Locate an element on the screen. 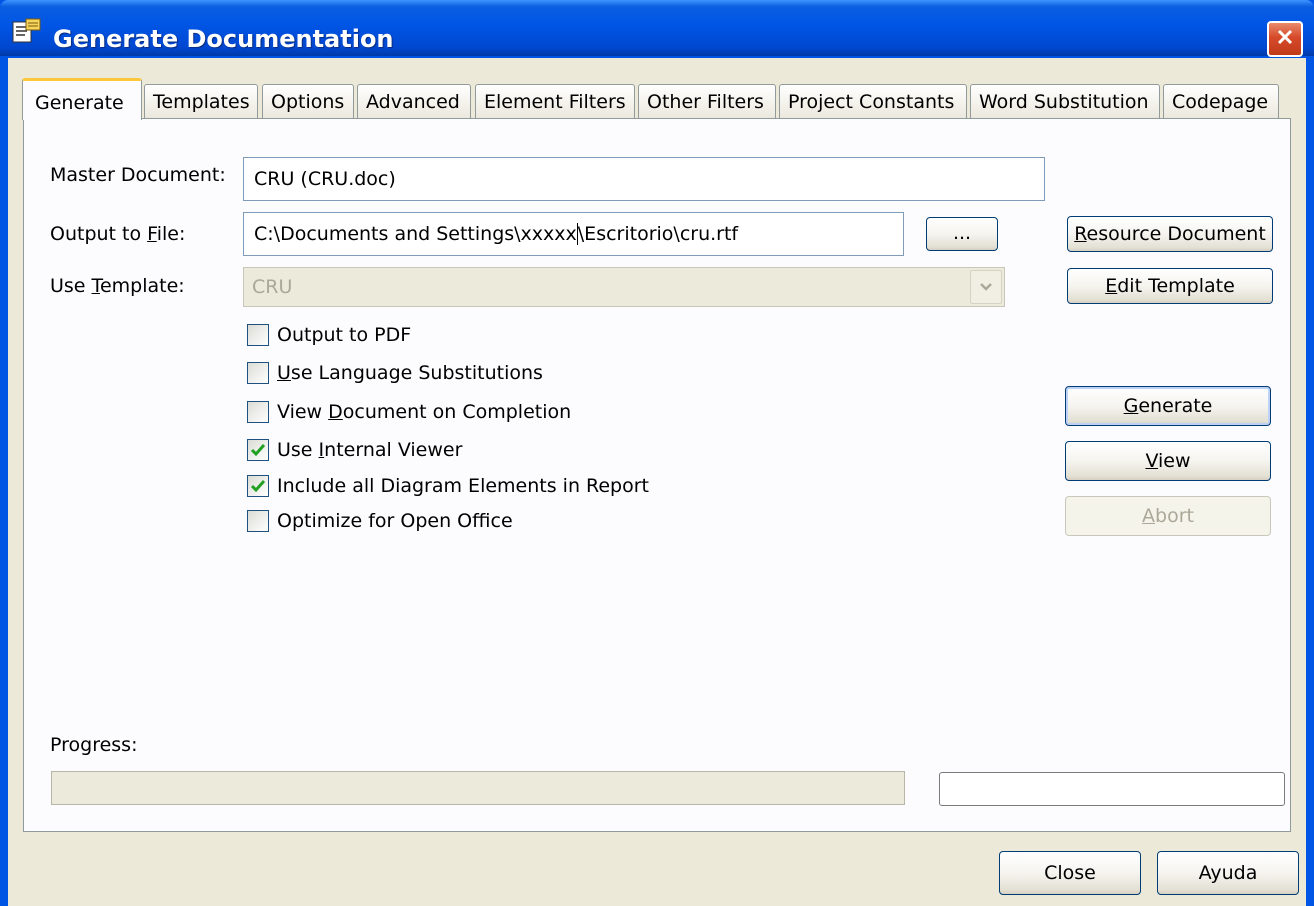 This screenshot has width=1314, height=906. master-document-field: CRU (CRU.doc) is located at coordinates (644, 179).